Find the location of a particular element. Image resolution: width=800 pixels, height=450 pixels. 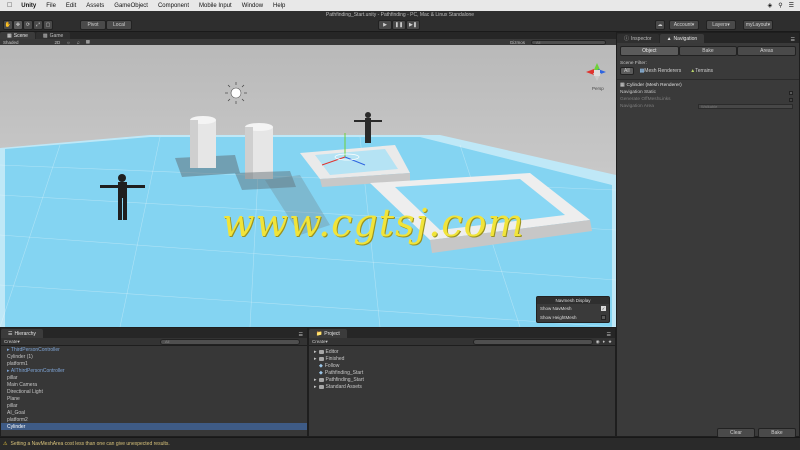

generate-offmeshlinks-checkbox is located at coordinates (791, 99).